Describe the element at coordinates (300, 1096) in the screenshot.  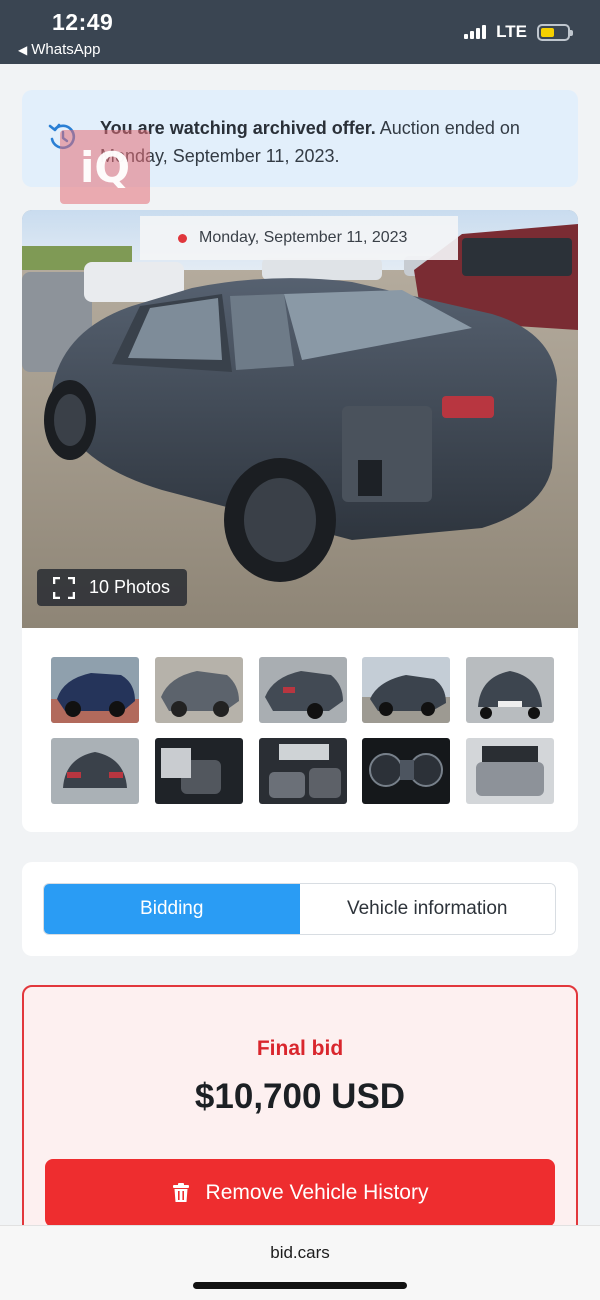
I see `final-bid-amount: $10,700 USD` at that location.